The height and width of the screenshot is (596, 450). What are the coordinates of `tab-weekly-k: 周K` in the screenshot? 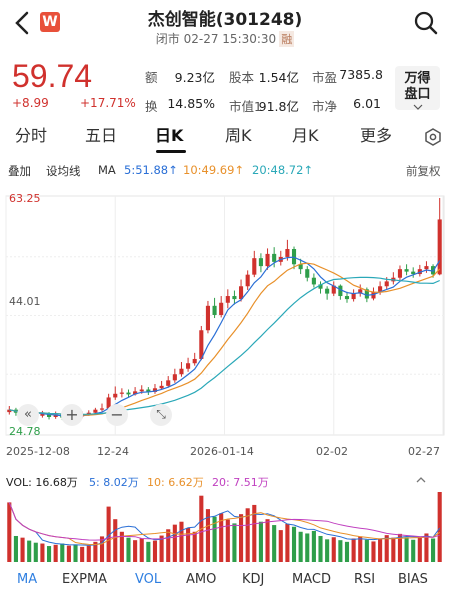 It's located at (238, 134).